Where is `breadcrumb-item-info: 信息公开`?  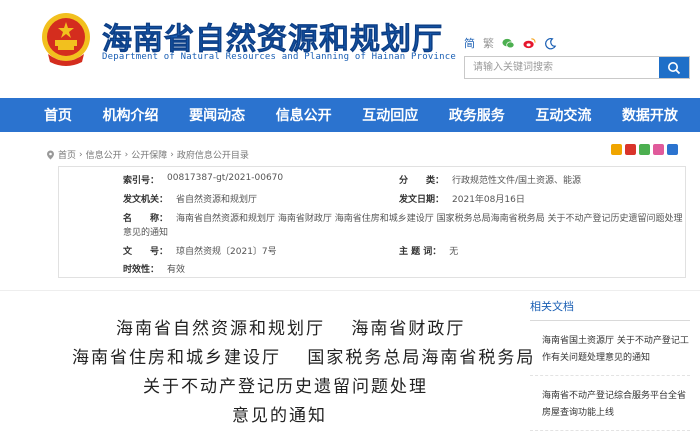 breadcrumb-item-info: 信息公开 is located at coordinates (104, 154).